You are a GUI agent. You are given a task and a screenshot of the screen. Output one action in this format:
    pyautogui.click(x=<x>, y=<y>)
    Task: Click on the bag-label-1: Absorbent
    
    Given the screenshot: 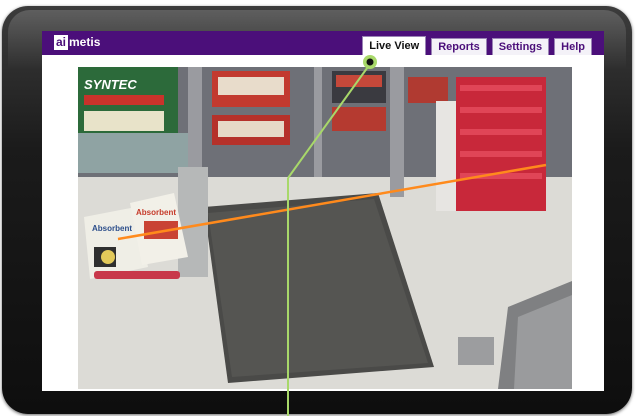 What is the action you would take?
    pyautogui.click(x=112, y=228)
    